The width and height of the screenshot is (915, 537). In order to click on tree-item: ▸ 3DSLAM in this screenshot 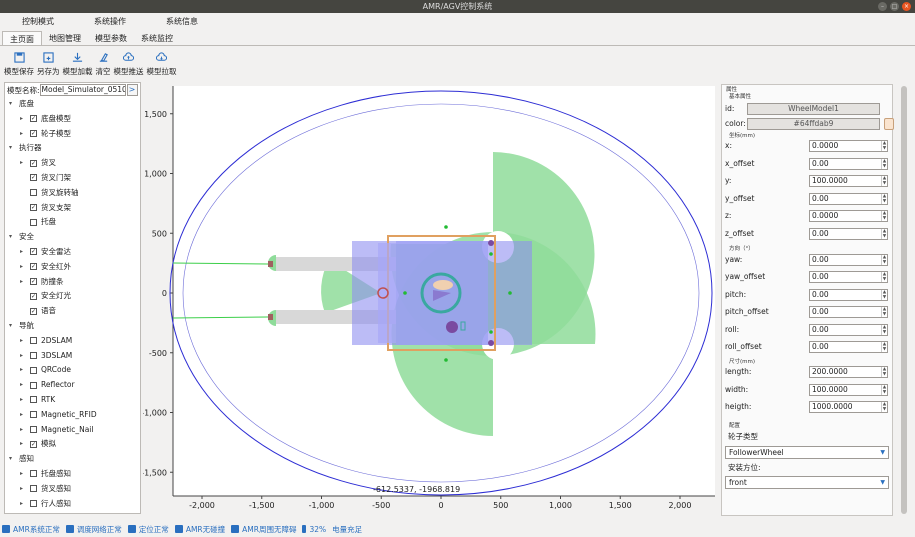, I will do `click(72, 356)`.